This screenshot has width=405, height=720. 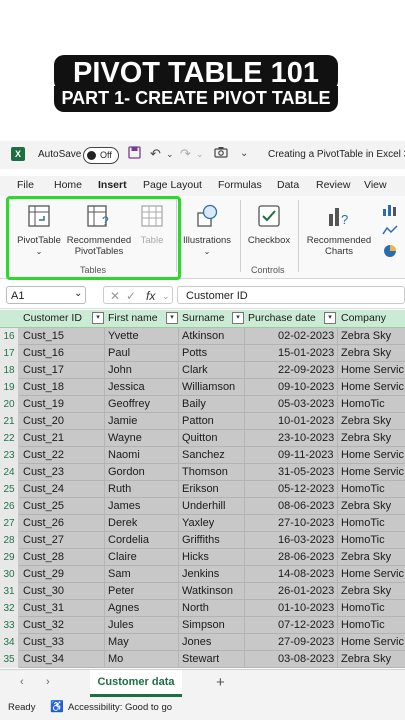 I want to click on redo-icon: ↷, so click(x=185, y=154).